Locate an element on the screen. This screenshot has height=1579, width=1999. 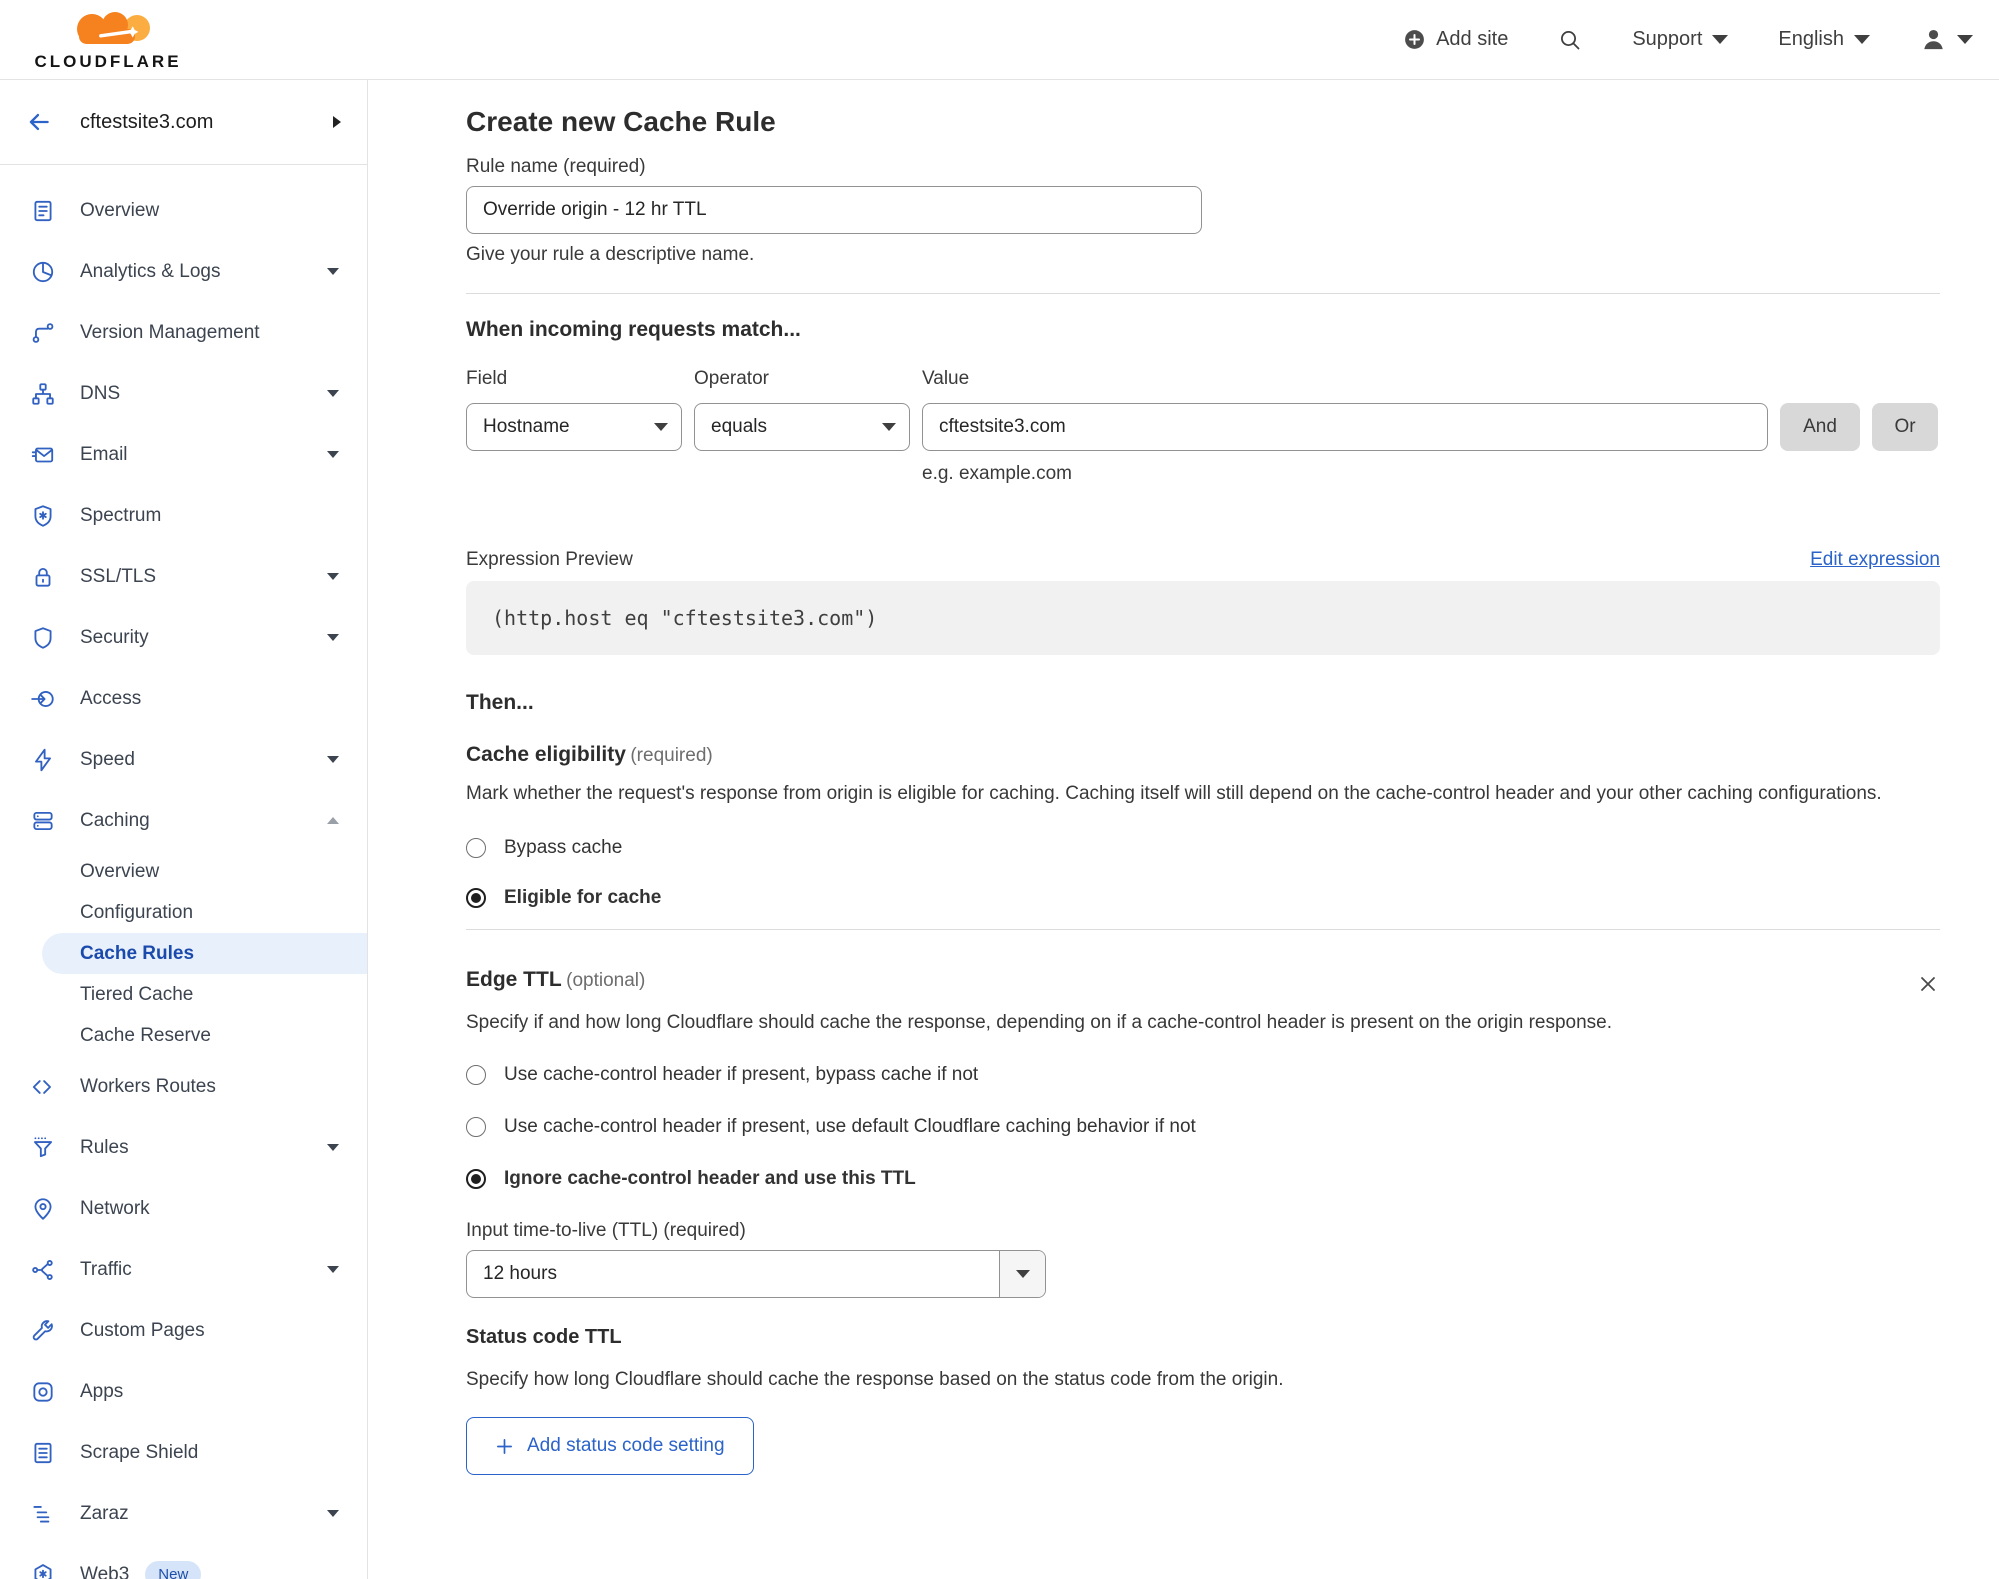
value-input is located at coordinates (1345, 427).